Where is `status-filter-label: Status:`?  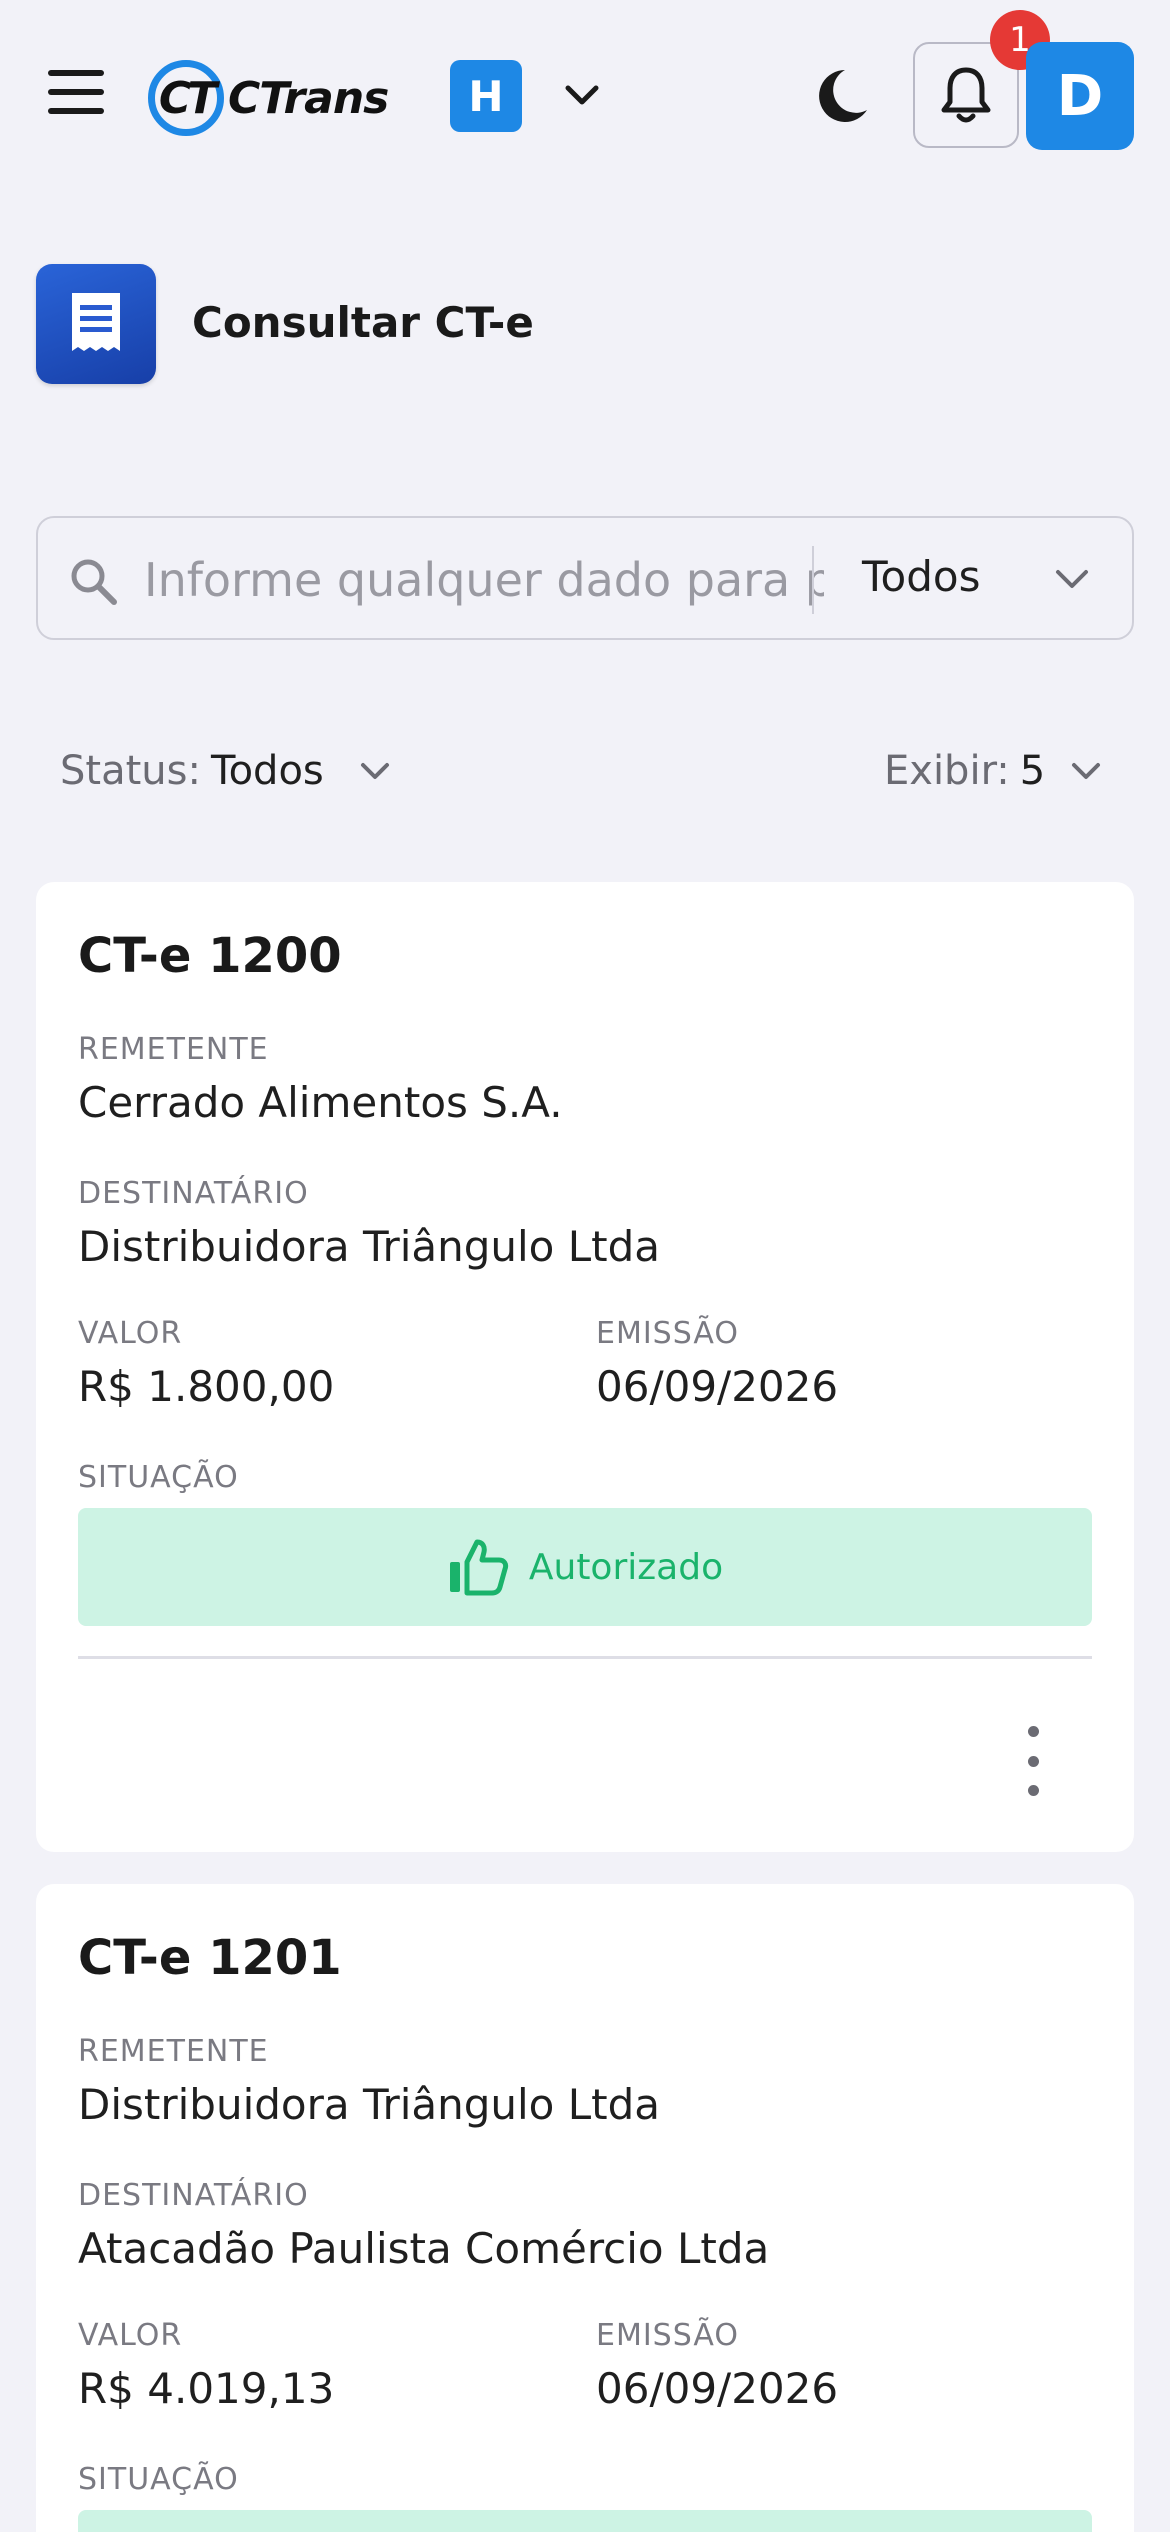 status-filter-label: Status: is located at coordinates (130, 771).